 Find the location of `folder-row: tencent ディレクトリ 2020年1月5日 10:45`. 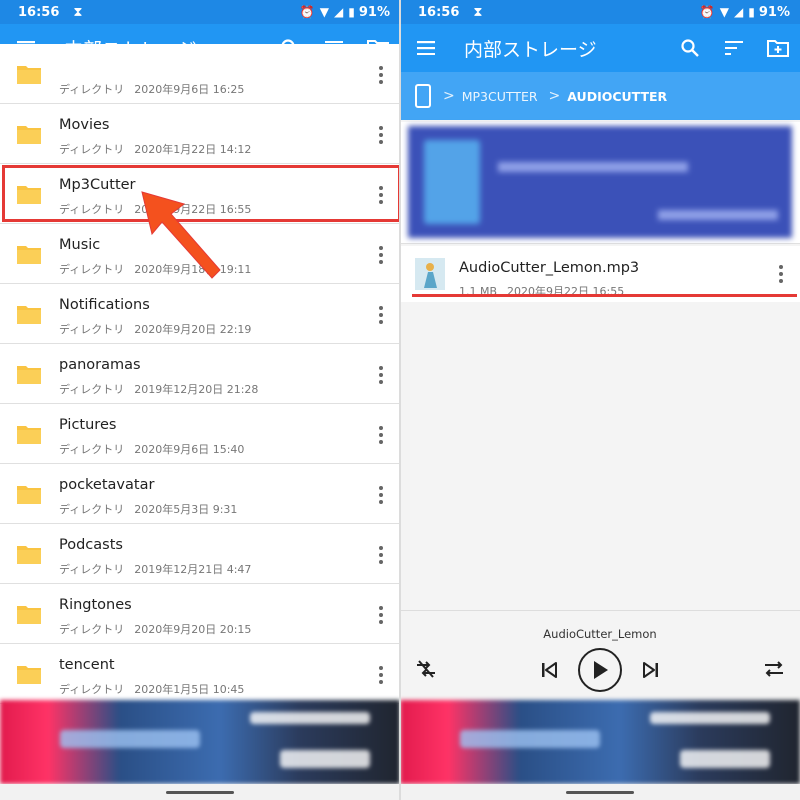

folder-row: tencent ディレクトリ 2020年1月5日 10:45 is located at coordinates (200, 674).